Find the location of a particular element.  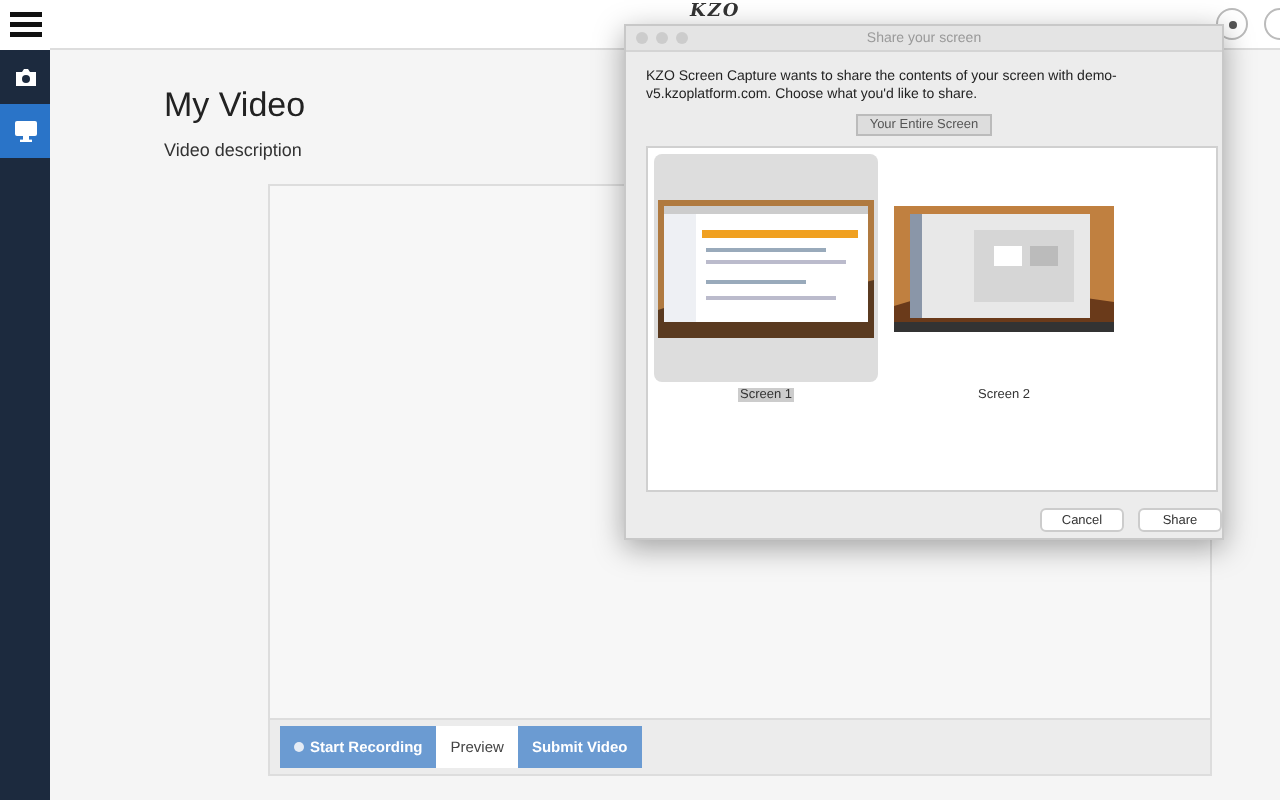

record-icon is located at coordinates (299, 747).